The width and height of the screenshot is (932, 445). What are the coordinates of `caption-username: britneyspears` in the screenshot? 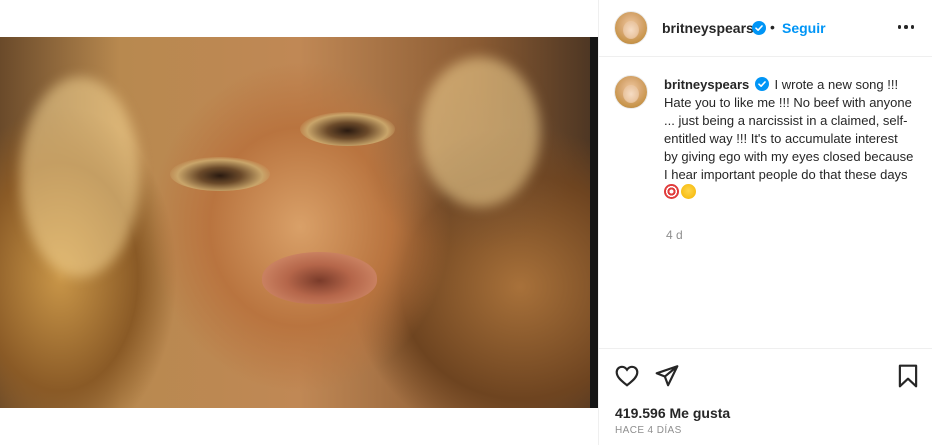 It's located at (706, 84).